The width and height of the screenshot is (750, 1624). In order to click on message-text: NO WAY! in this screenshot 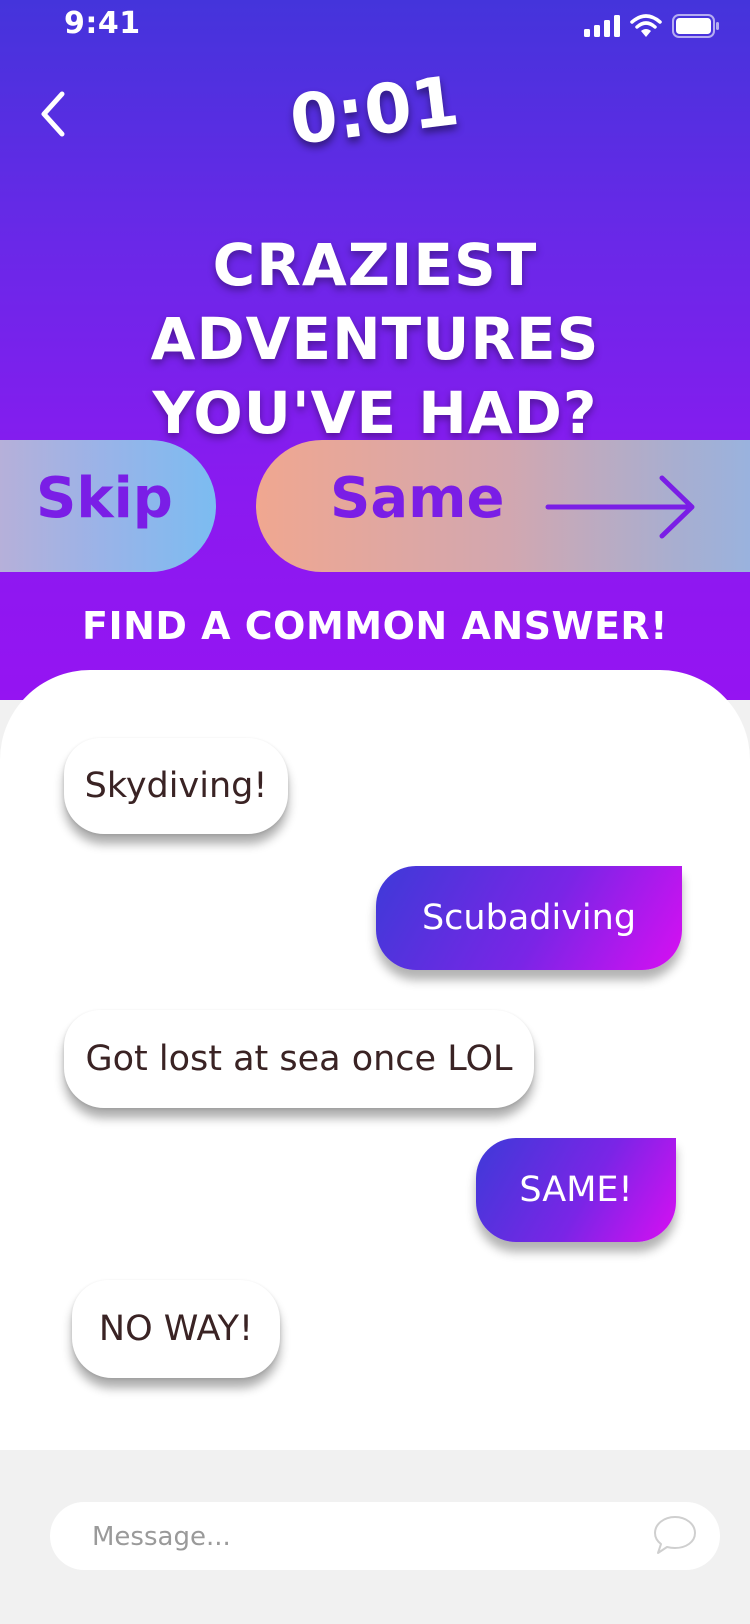, I will do `click(176, 1329)`.